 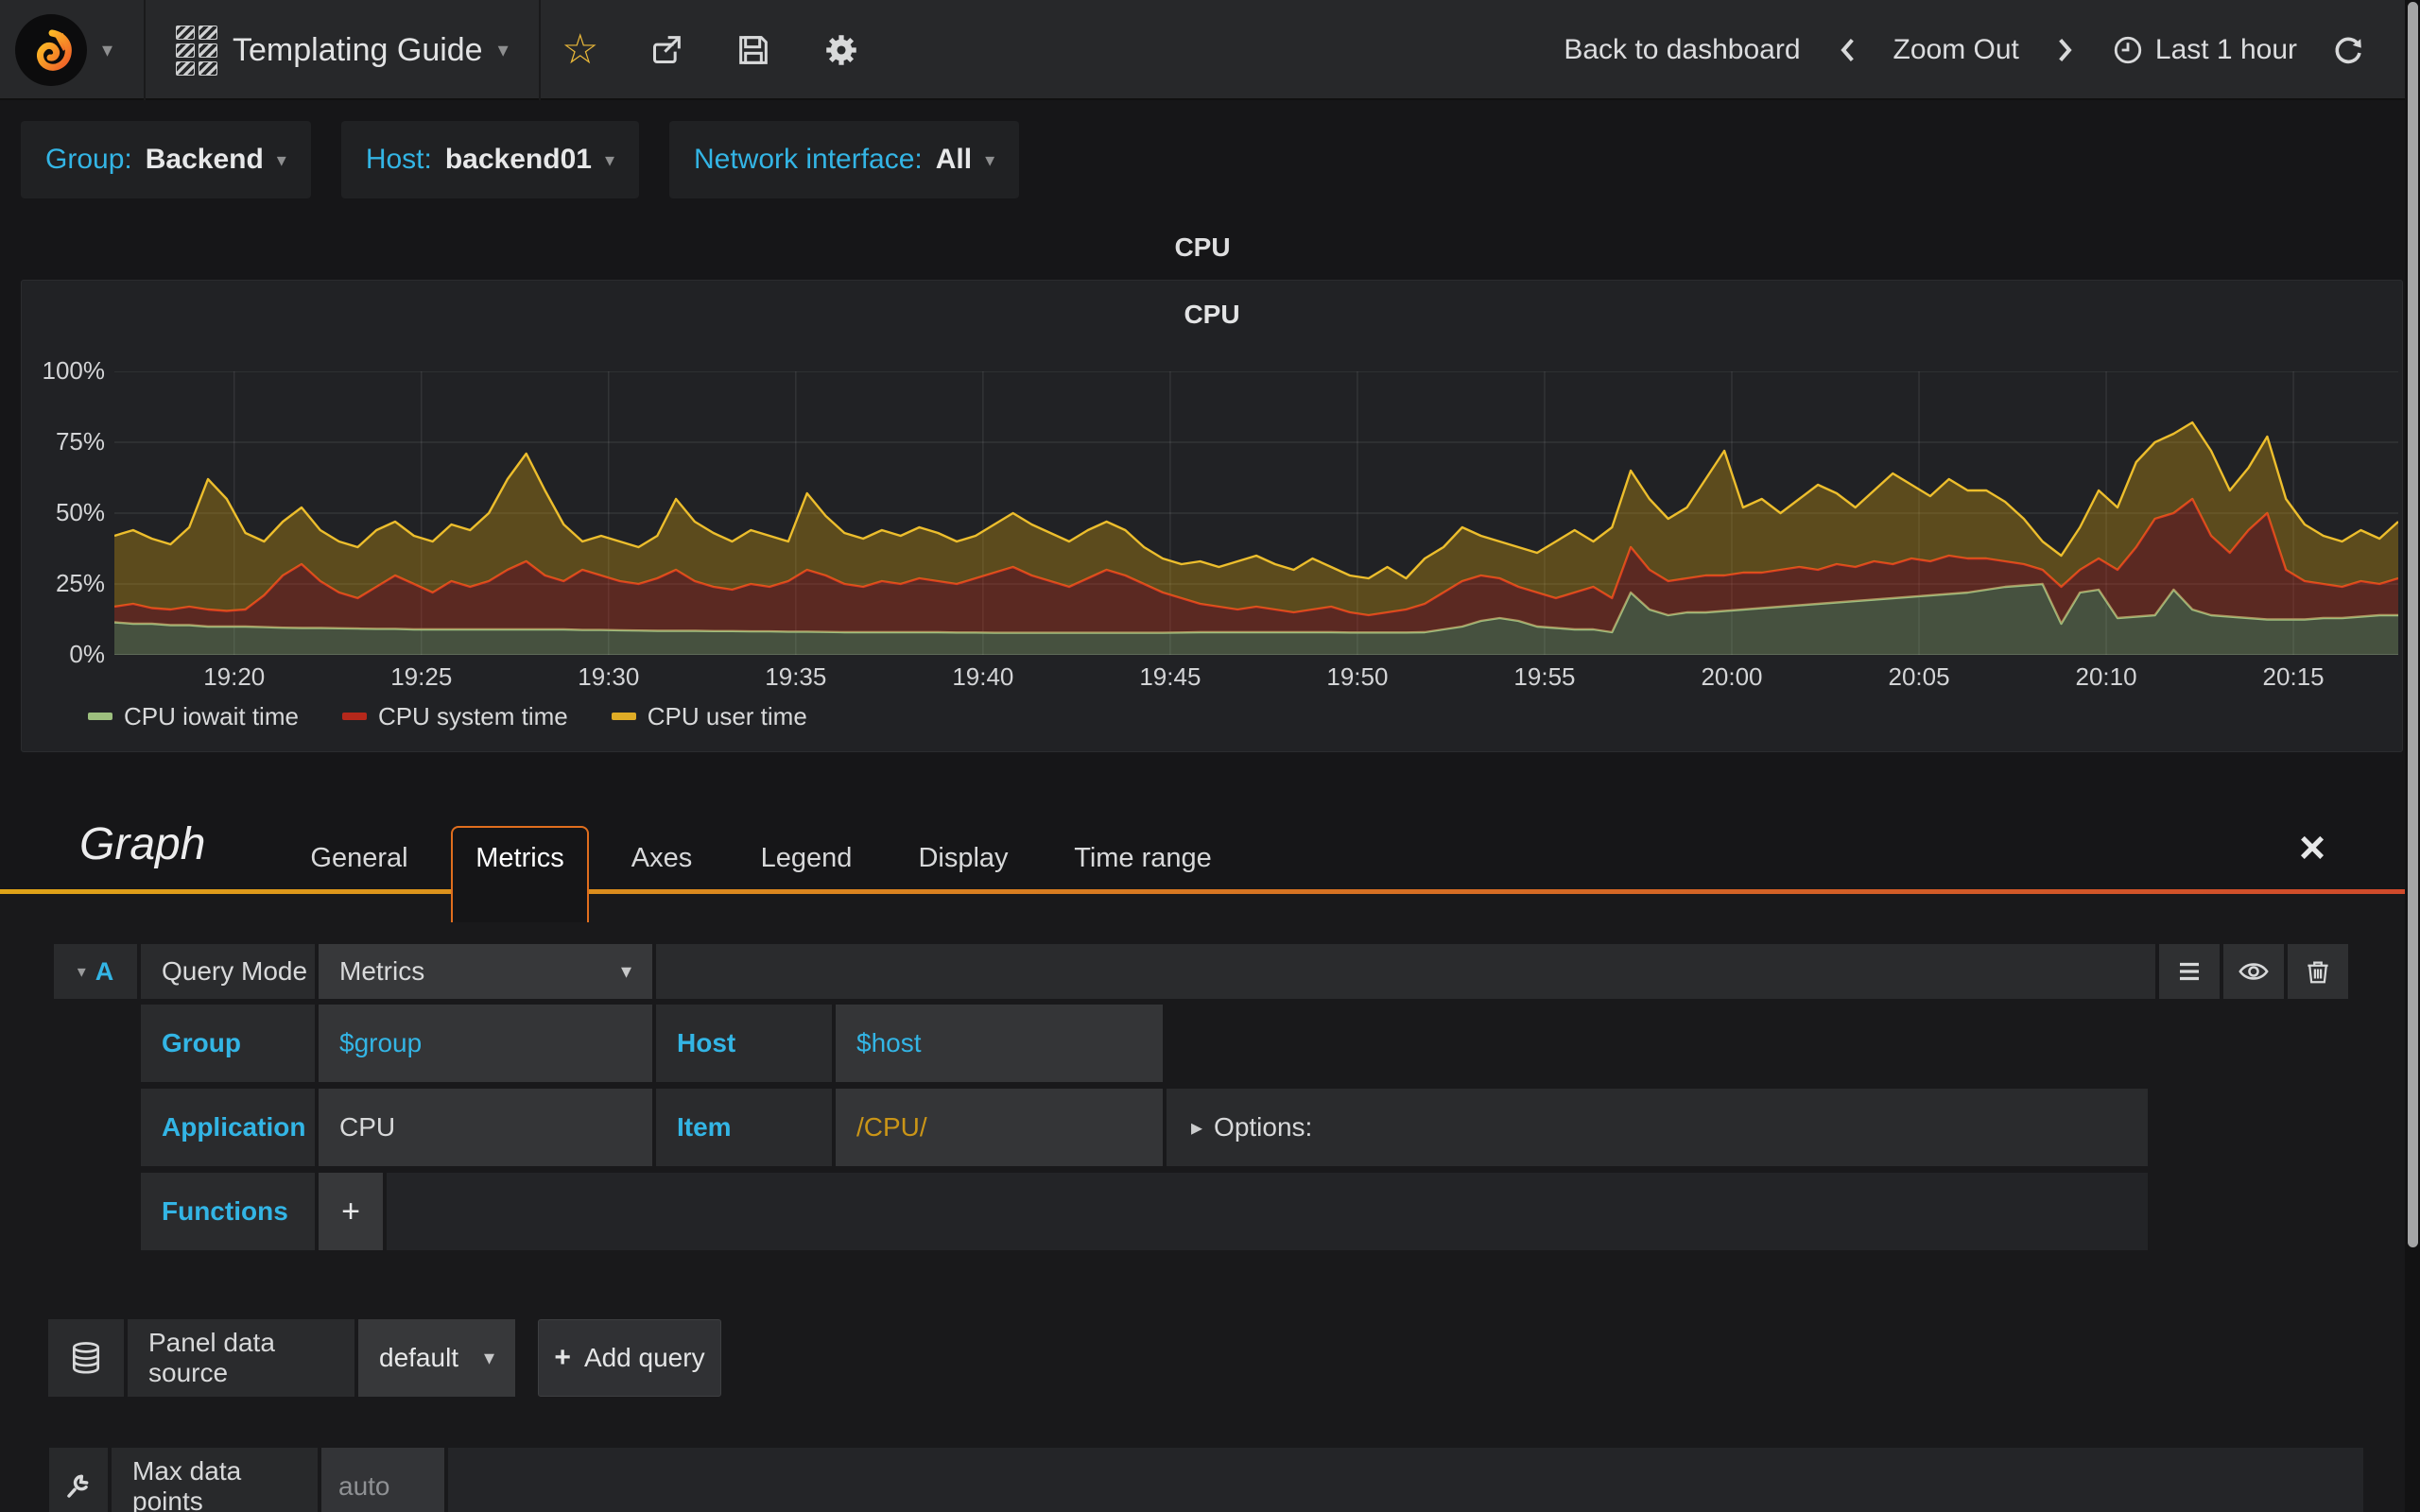 What do you see at coordinates (629, 1358) in the screenshot?
I see `add-query-button: + Add query` at bounding box center [629, 1358].